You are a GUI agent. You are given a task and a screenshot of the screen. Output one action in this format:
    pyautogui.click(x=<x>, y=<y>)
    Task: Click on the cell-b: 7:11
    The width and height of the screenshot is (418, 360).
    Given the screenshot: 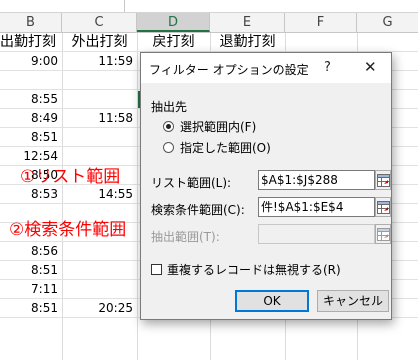 What is the action you would take?
    pyautogui.click(x=31, y=289)
    